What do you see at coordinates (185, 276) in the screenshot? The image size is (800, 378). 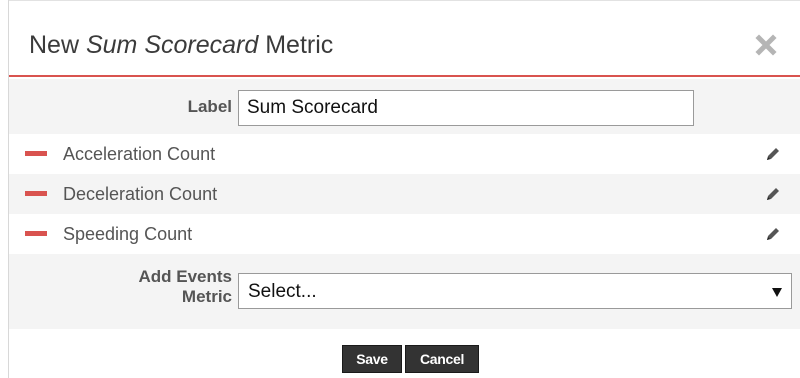 I see `add-events-label-line1: Add Events` at bounding box center [185, 276].